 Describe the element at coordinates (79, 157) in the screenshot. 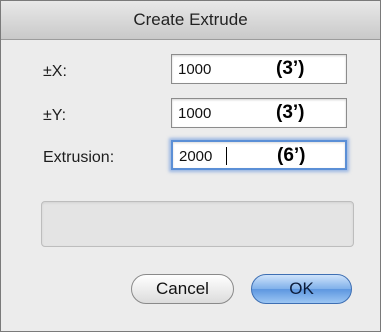

I see `extrusion-label: Extrusion:` at that location.